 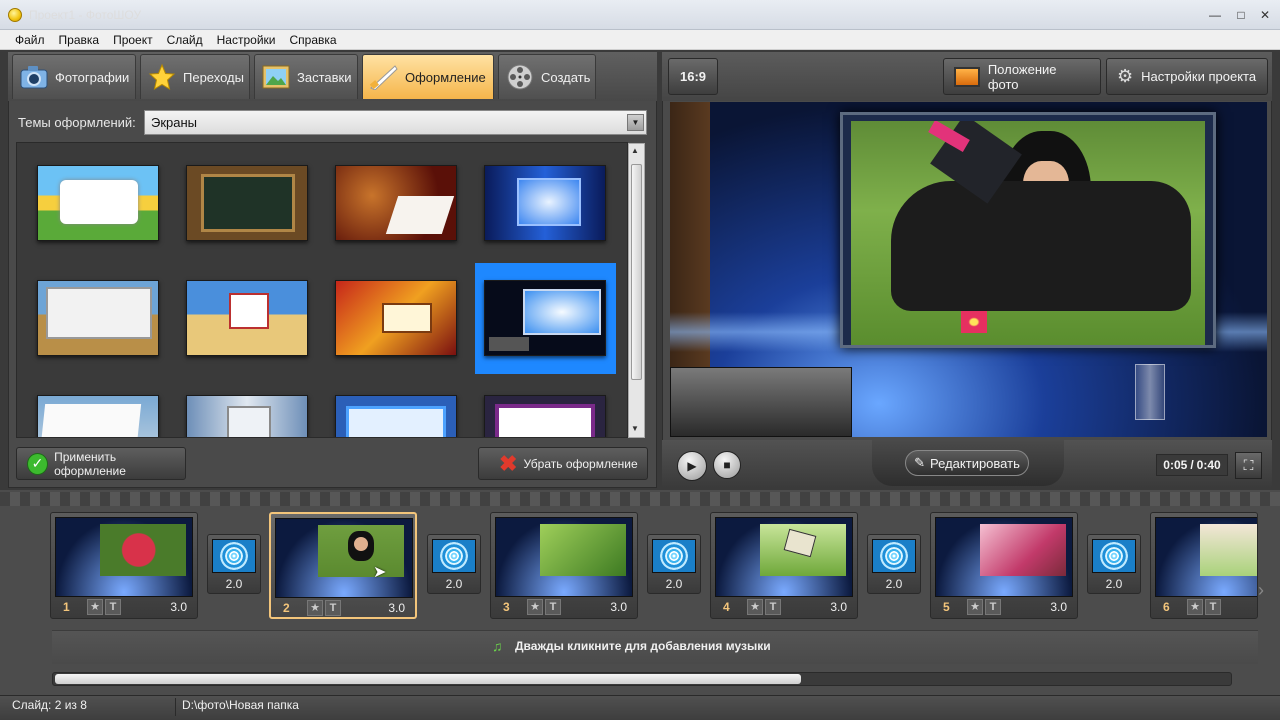 I want to click on photo-position-label: Положение фото, so click(x=1022, y=76).